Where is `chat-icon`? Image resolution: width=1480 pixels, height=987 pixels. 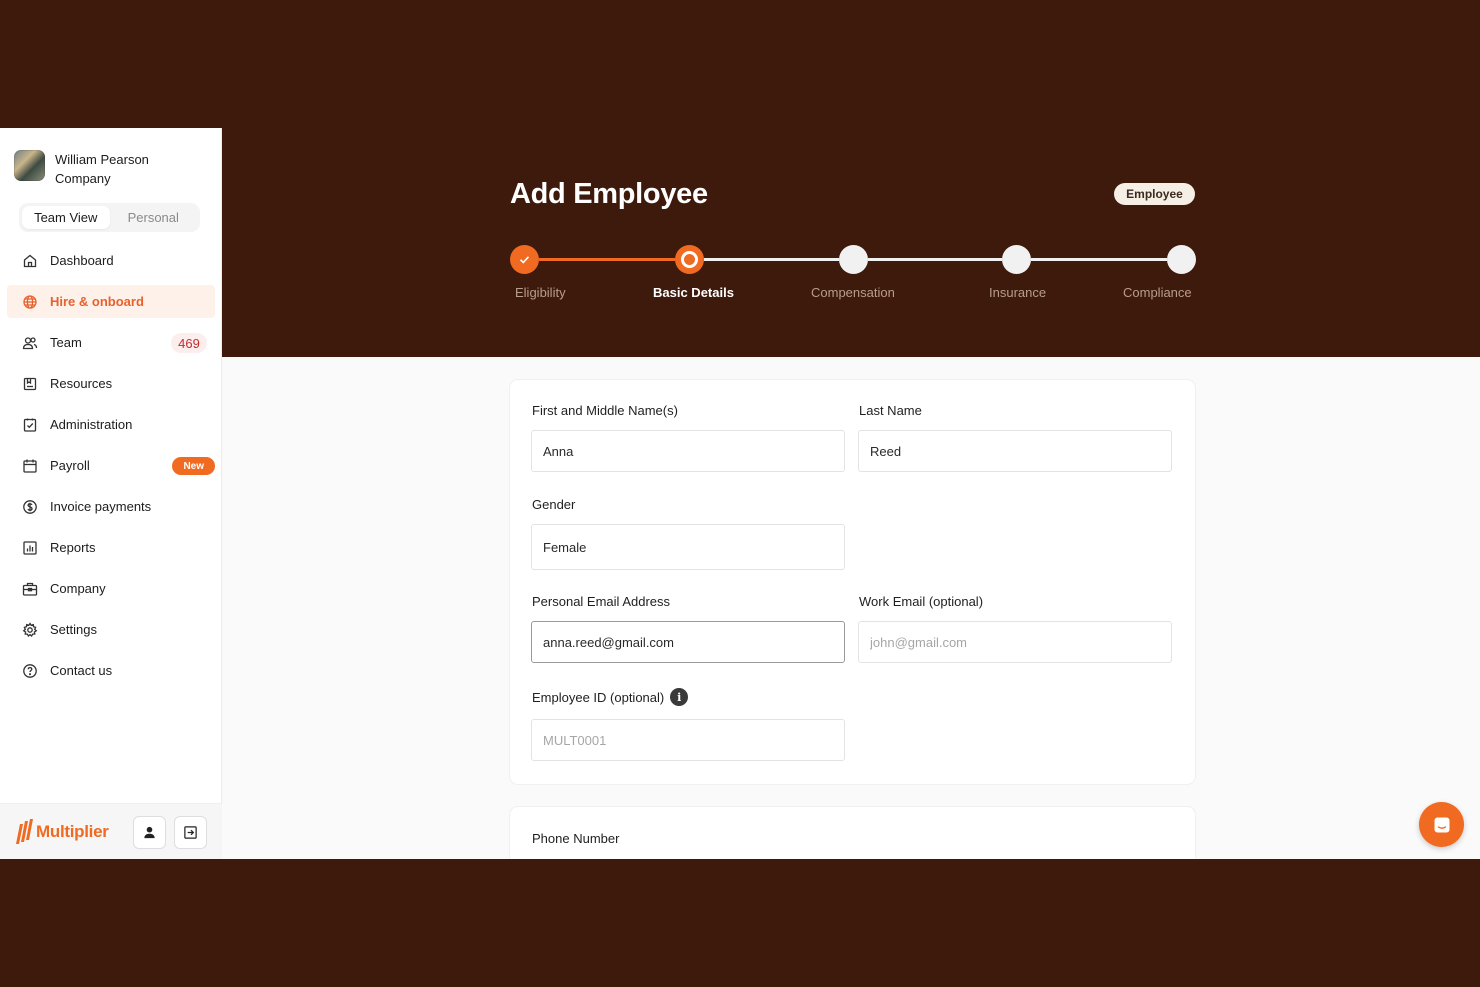
chat-icon is located at coordinates (1441, 824).